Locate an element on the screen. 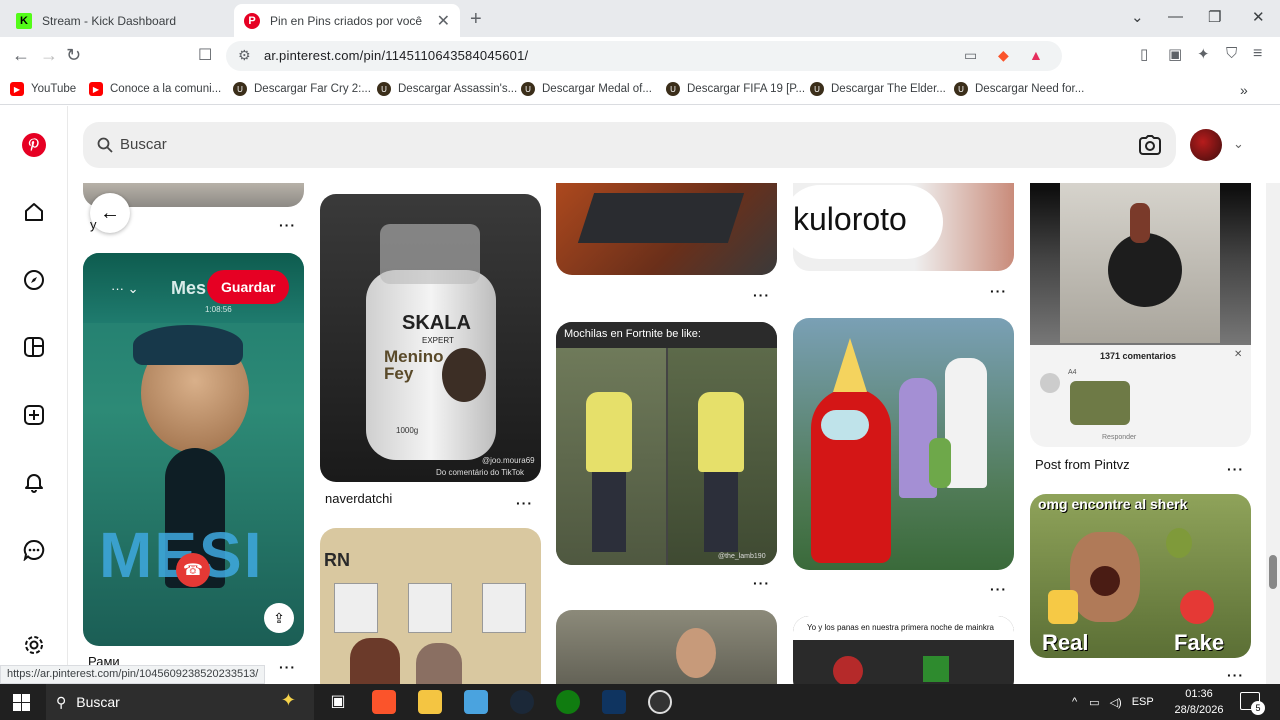  obs-icon is located at coordinates (660, 702).